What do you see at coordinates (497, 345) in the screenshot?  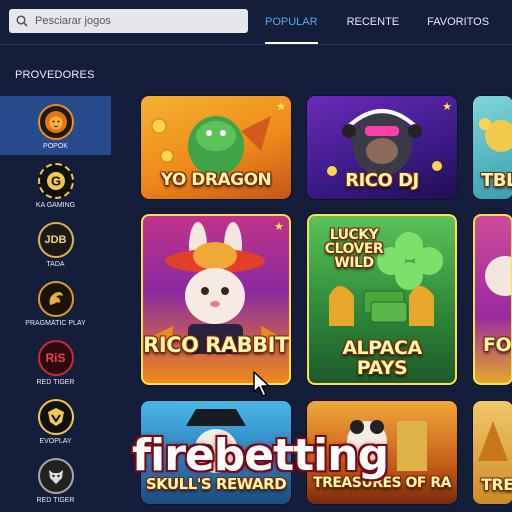 I see `game-title: FOR` at bounding box center [497, 345].